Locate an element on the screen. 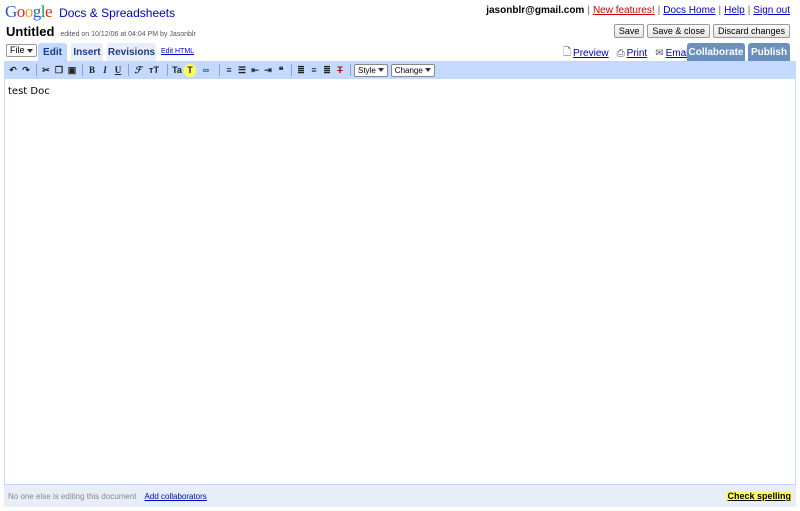 The width and height of the screenshot is (800, 511). preview-action: 🗋 Preview is located at coordinates (586, 53).